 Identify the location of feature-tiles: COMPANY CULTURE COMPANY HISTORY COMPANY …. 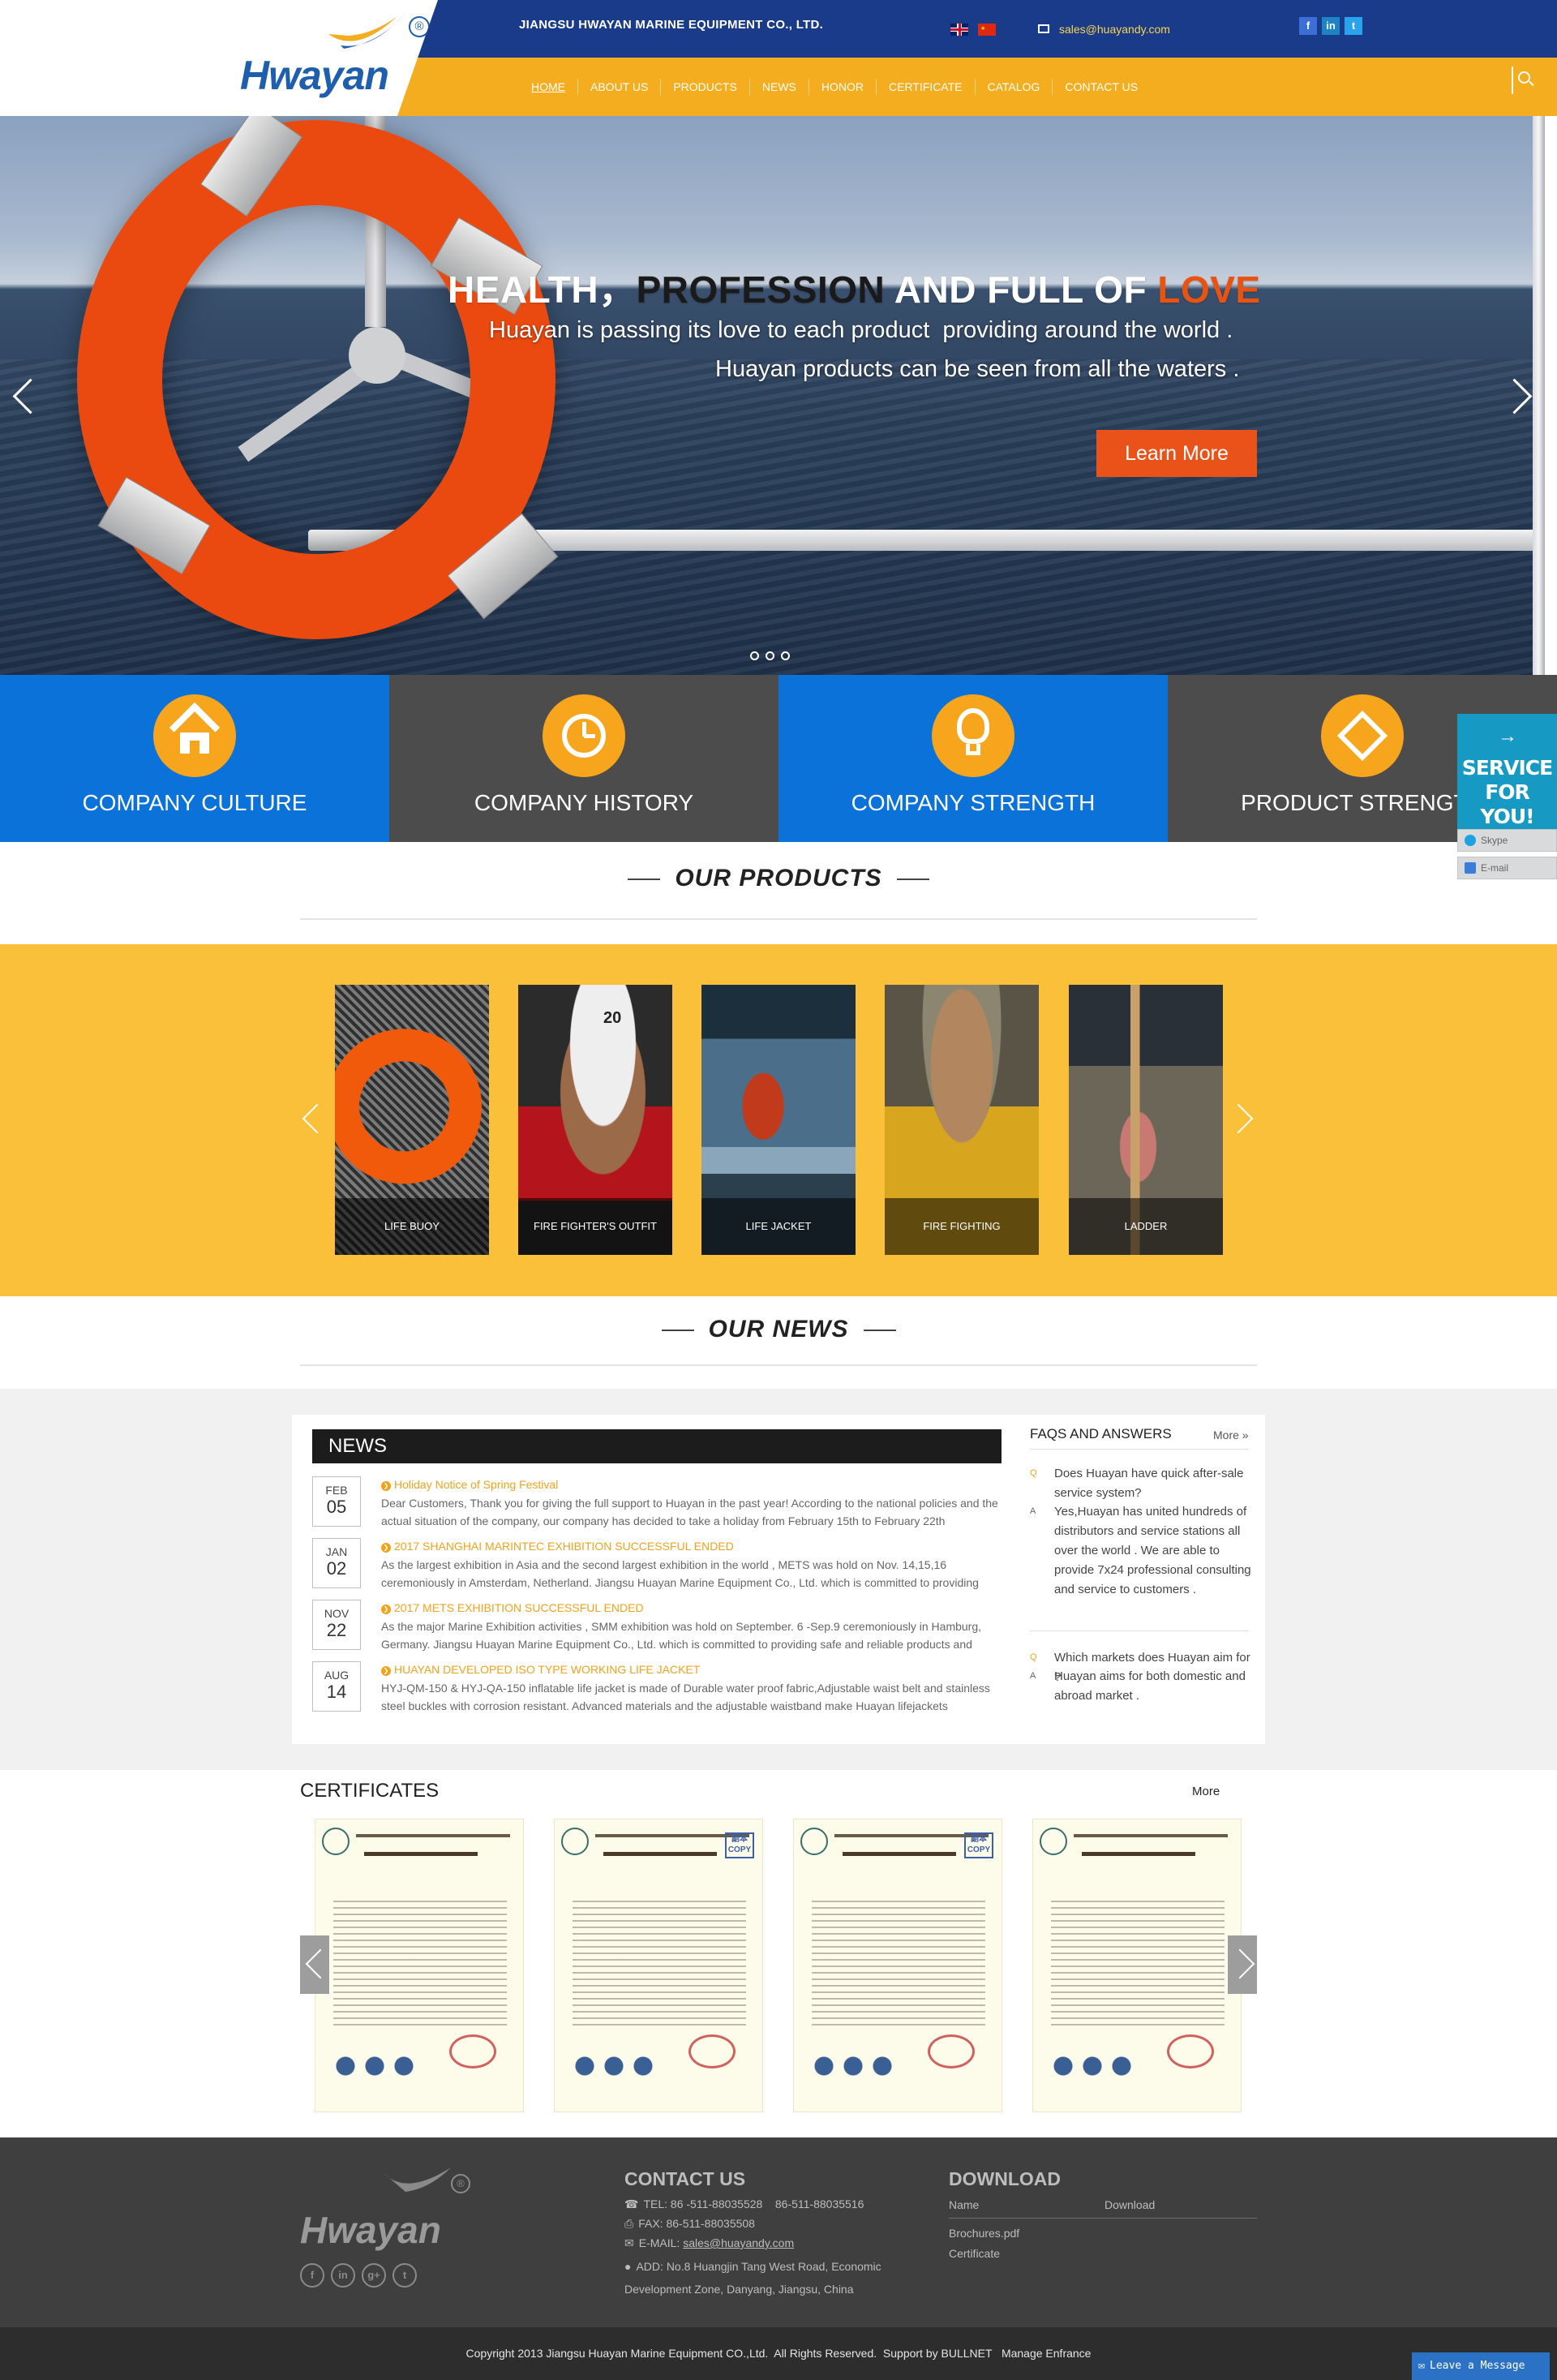
(778, 759).